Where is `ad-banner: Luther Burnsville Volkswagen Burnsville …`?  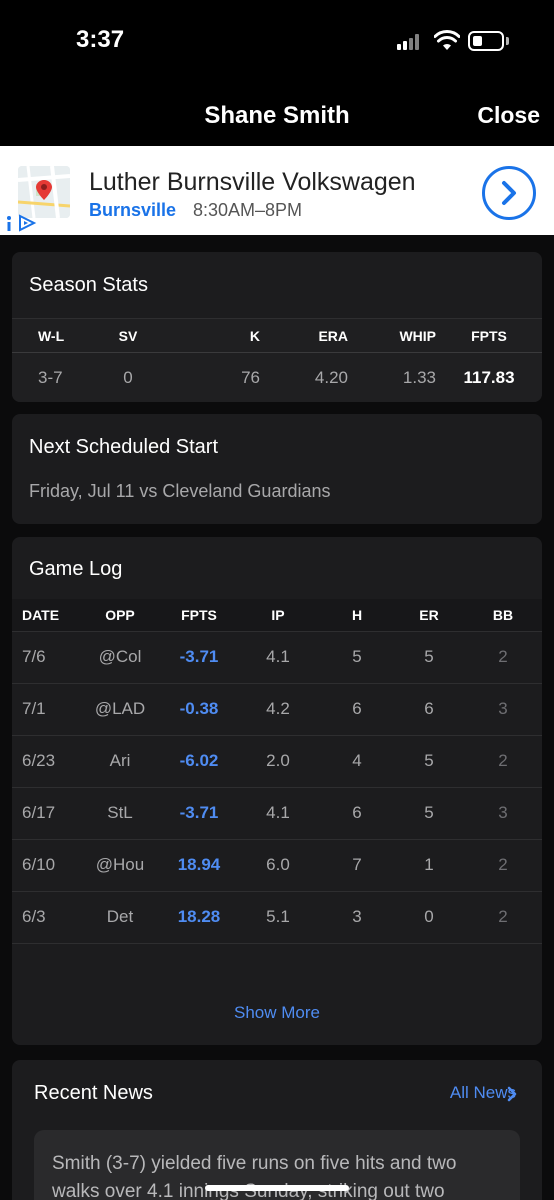 ad-banner: Luther Burnsville Volkswagen Burnsville … is located at coordinates (277, 190).